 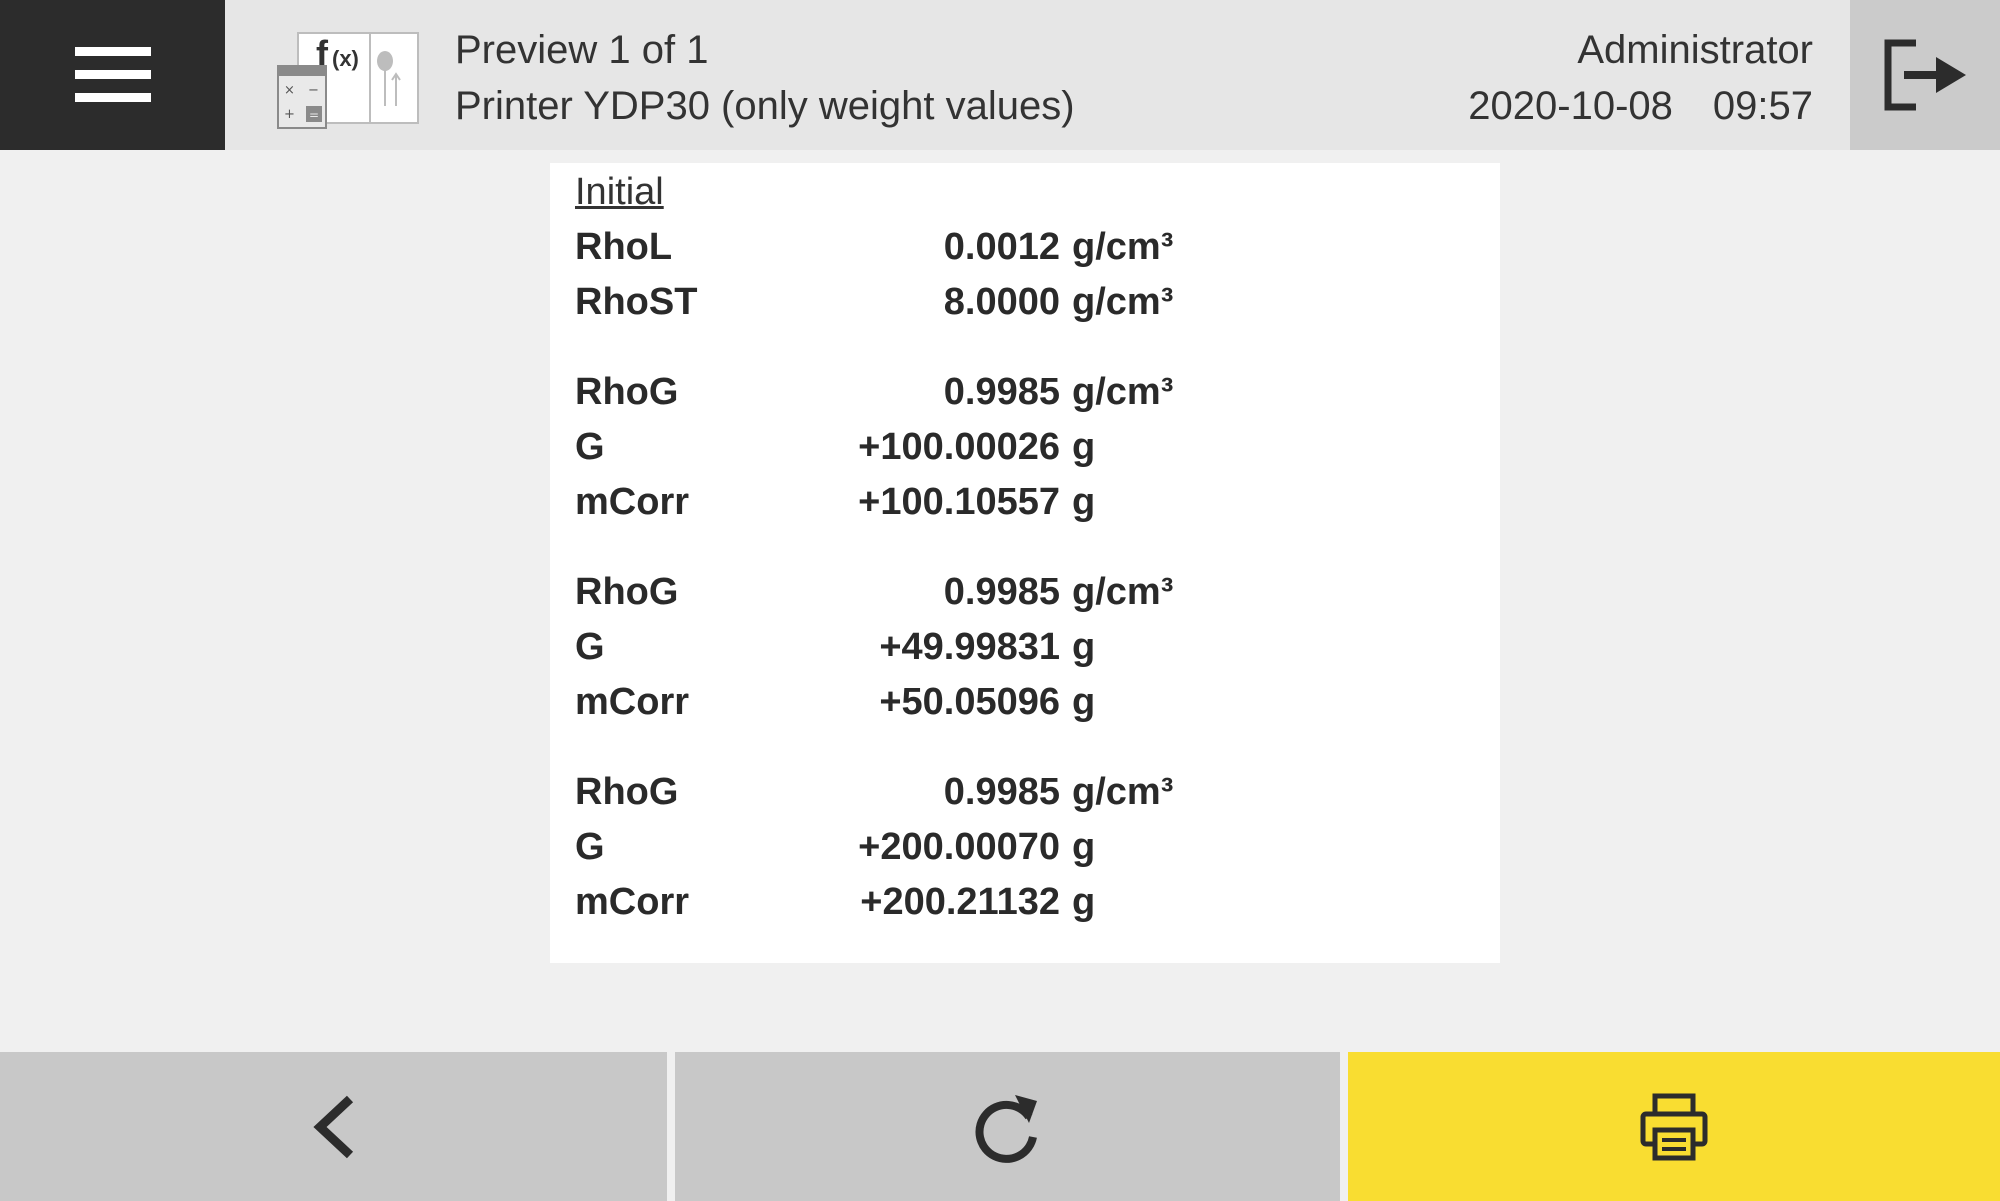 What do you see at coordinates (1001, 302) in the screenshot?
I see `row-value: 8.0000` at bounding box center [1001, 302].